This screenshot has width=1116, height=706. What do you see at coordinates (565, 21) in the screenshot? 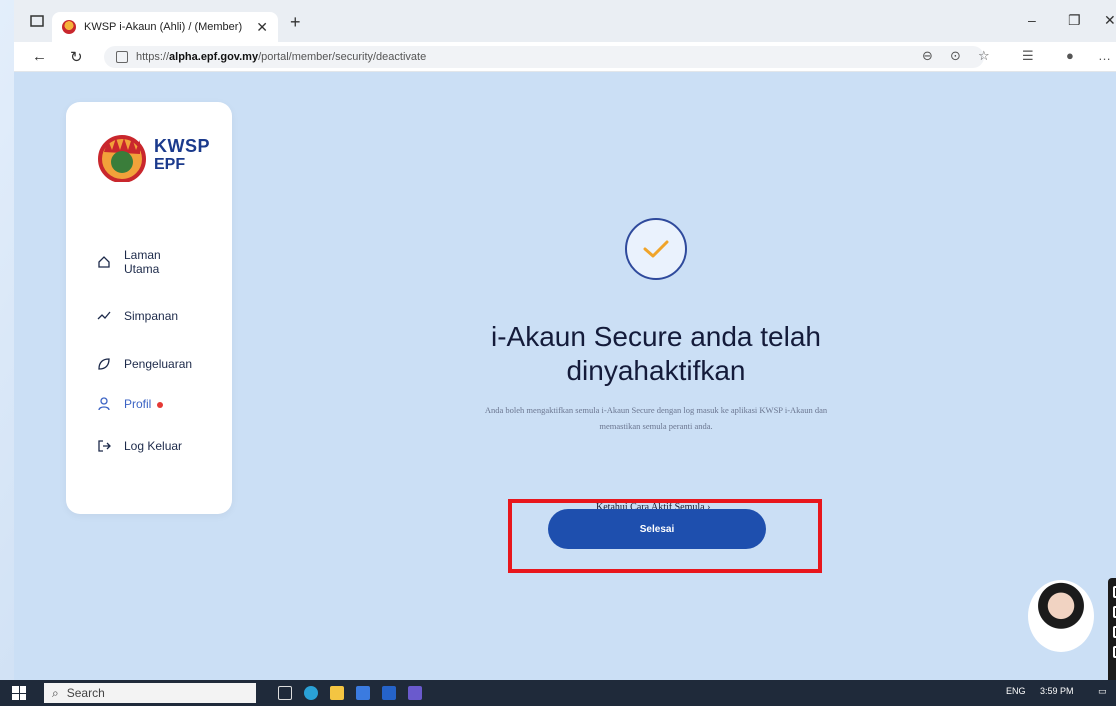
I see `tab-bar: KWSP i-Akaun (Ahli) / (Member) ✕ + – ❐ ✕` at bounding box center [565, 21].